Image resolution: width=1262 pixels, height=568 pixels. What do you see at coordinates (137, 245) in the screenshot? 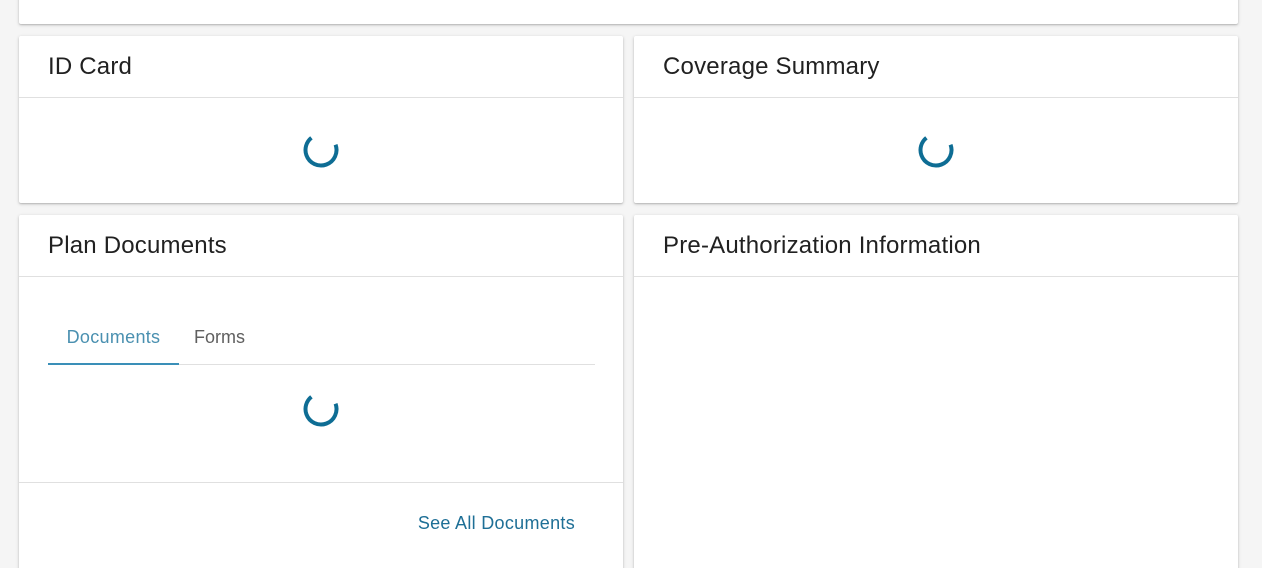
I see `plan-documents-title: Plan Documents` at bounding box center [137, 245].